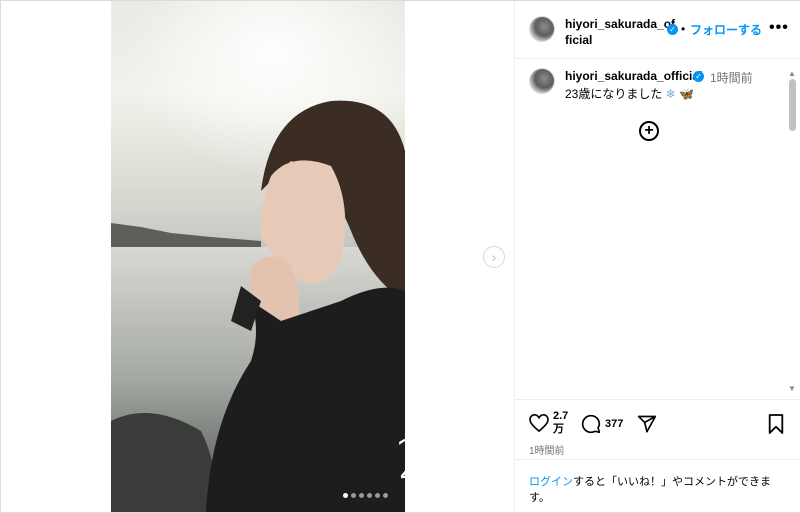 The width and height of the screenshot is (800, 513). What do you see at coordinates (658, 490) in the screenshot?
I see `login-prompt-text: ログインすると「いいね！」やコメントができます。` at bounding box center [658, 490].